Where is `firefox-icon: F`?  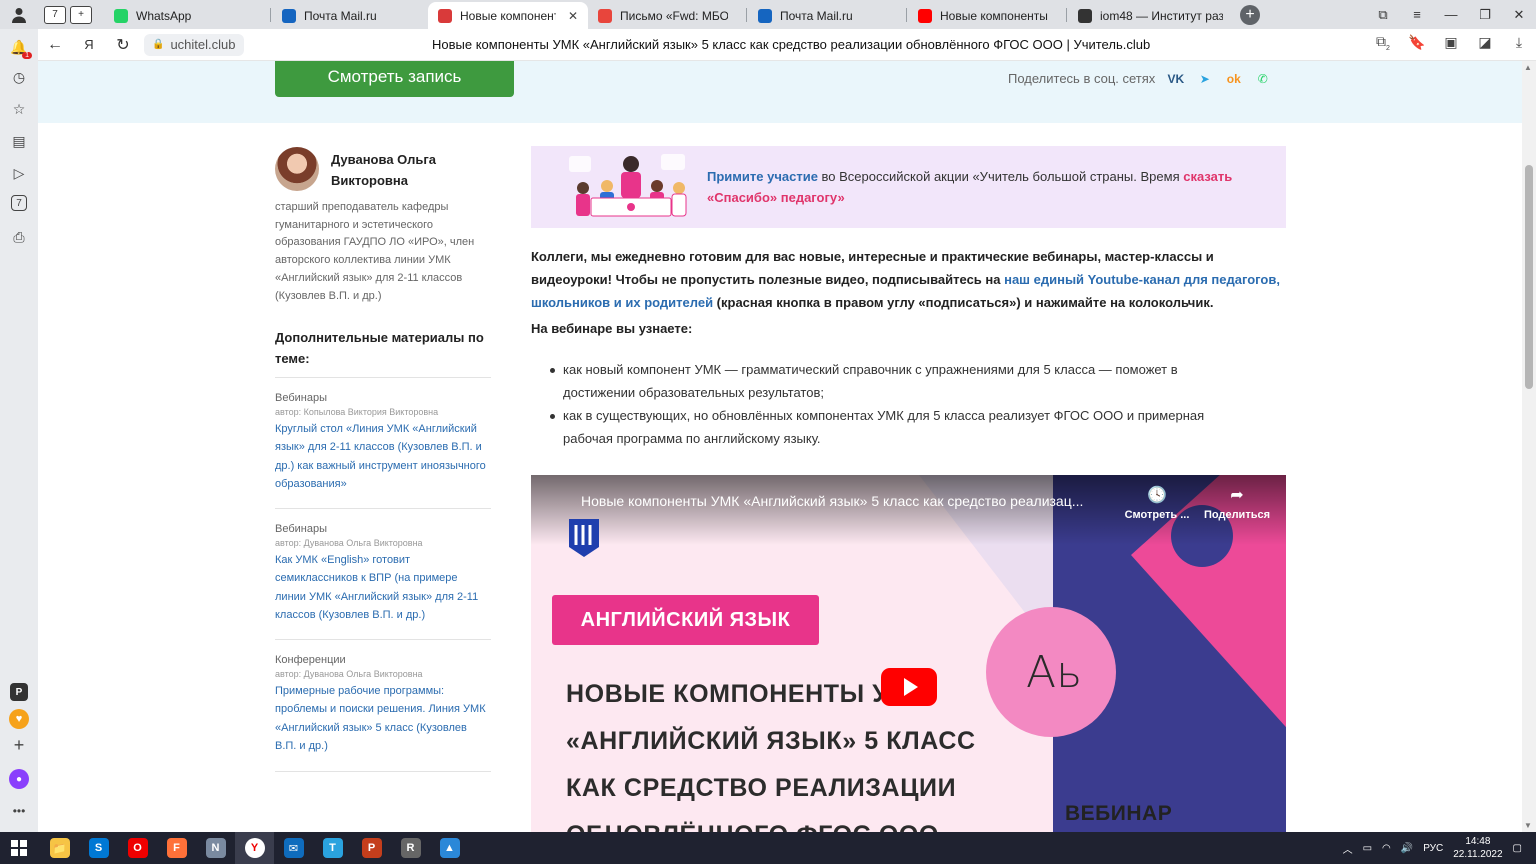 firefox-icon: F is located at coordinates (176, 848).